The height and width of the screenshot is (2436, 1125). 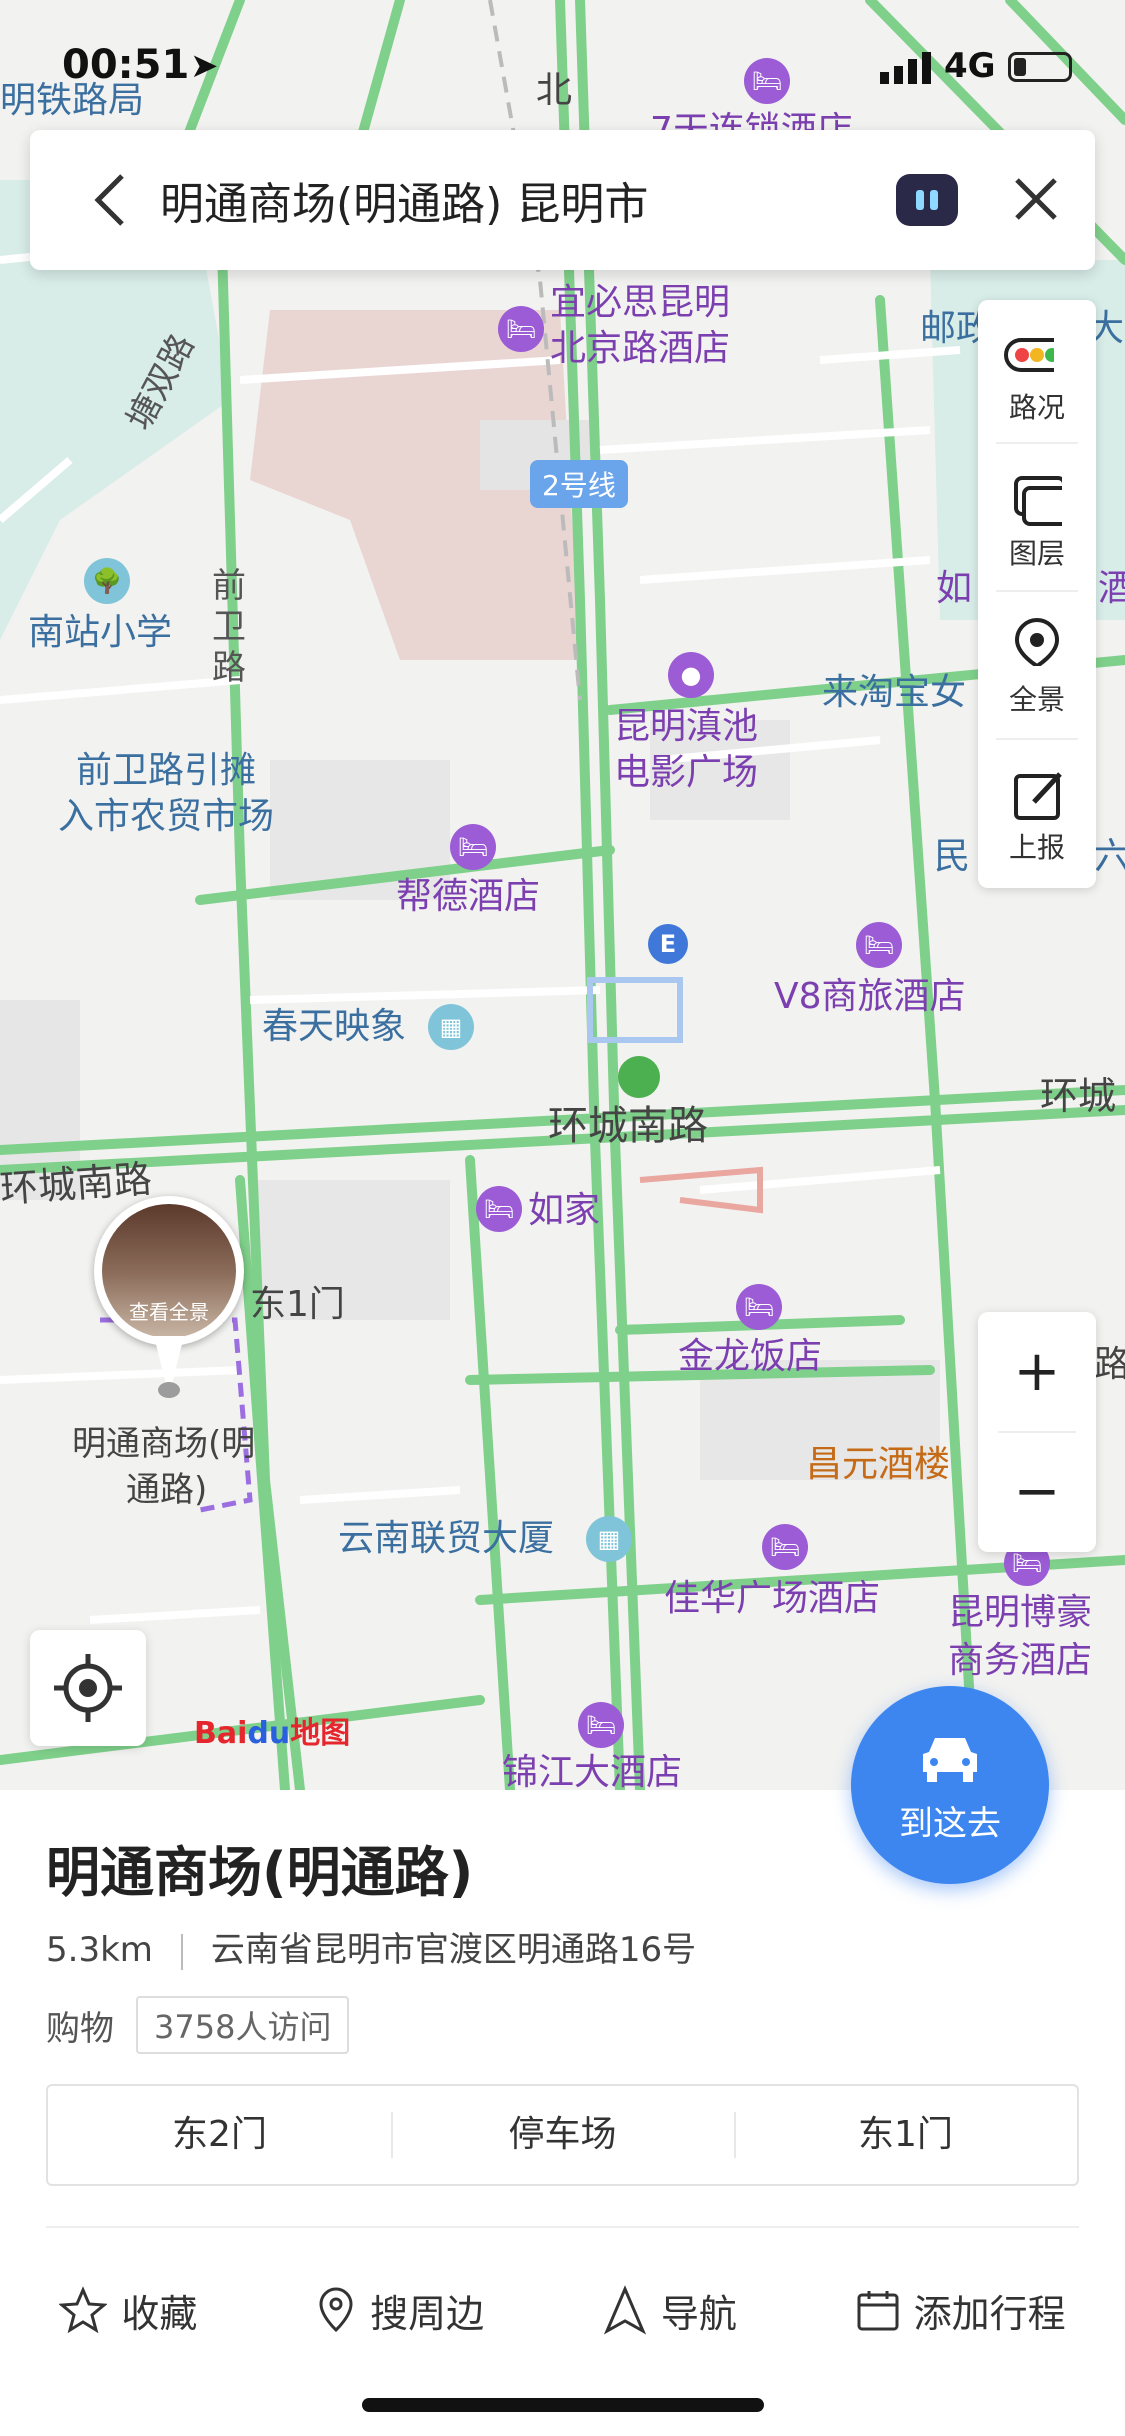 I want to click on report-button: 上报, so click(x=1037, y=810).